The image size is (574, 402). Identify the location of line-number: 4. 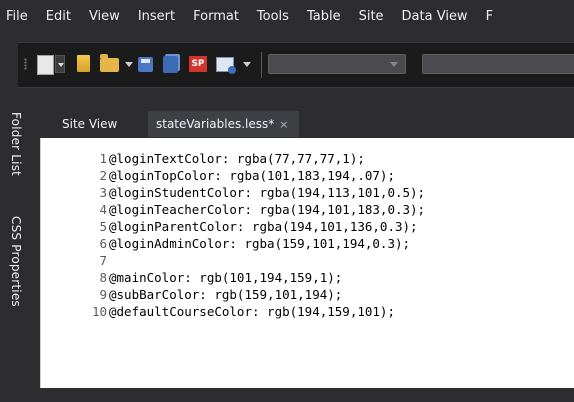
(103, 209).